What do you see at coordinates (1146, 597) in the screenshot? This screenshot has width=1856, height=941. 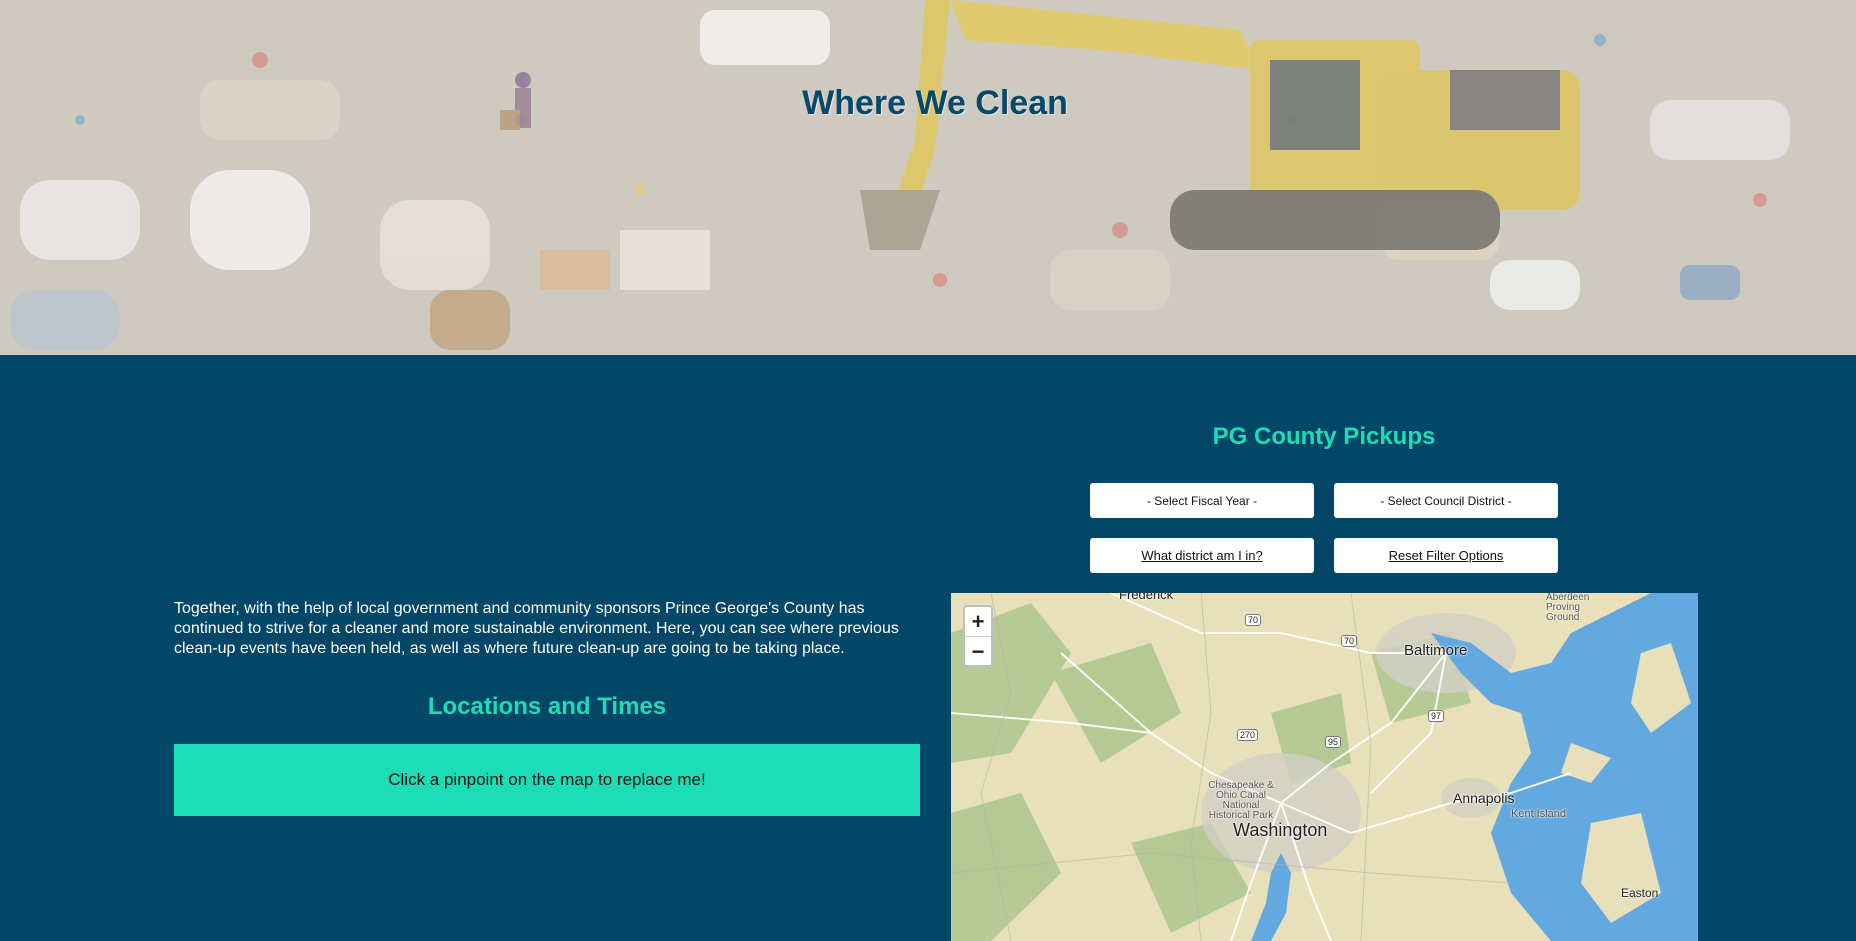 I see `map-label-frederick: Frederick` at bounding box center [1146, 597].